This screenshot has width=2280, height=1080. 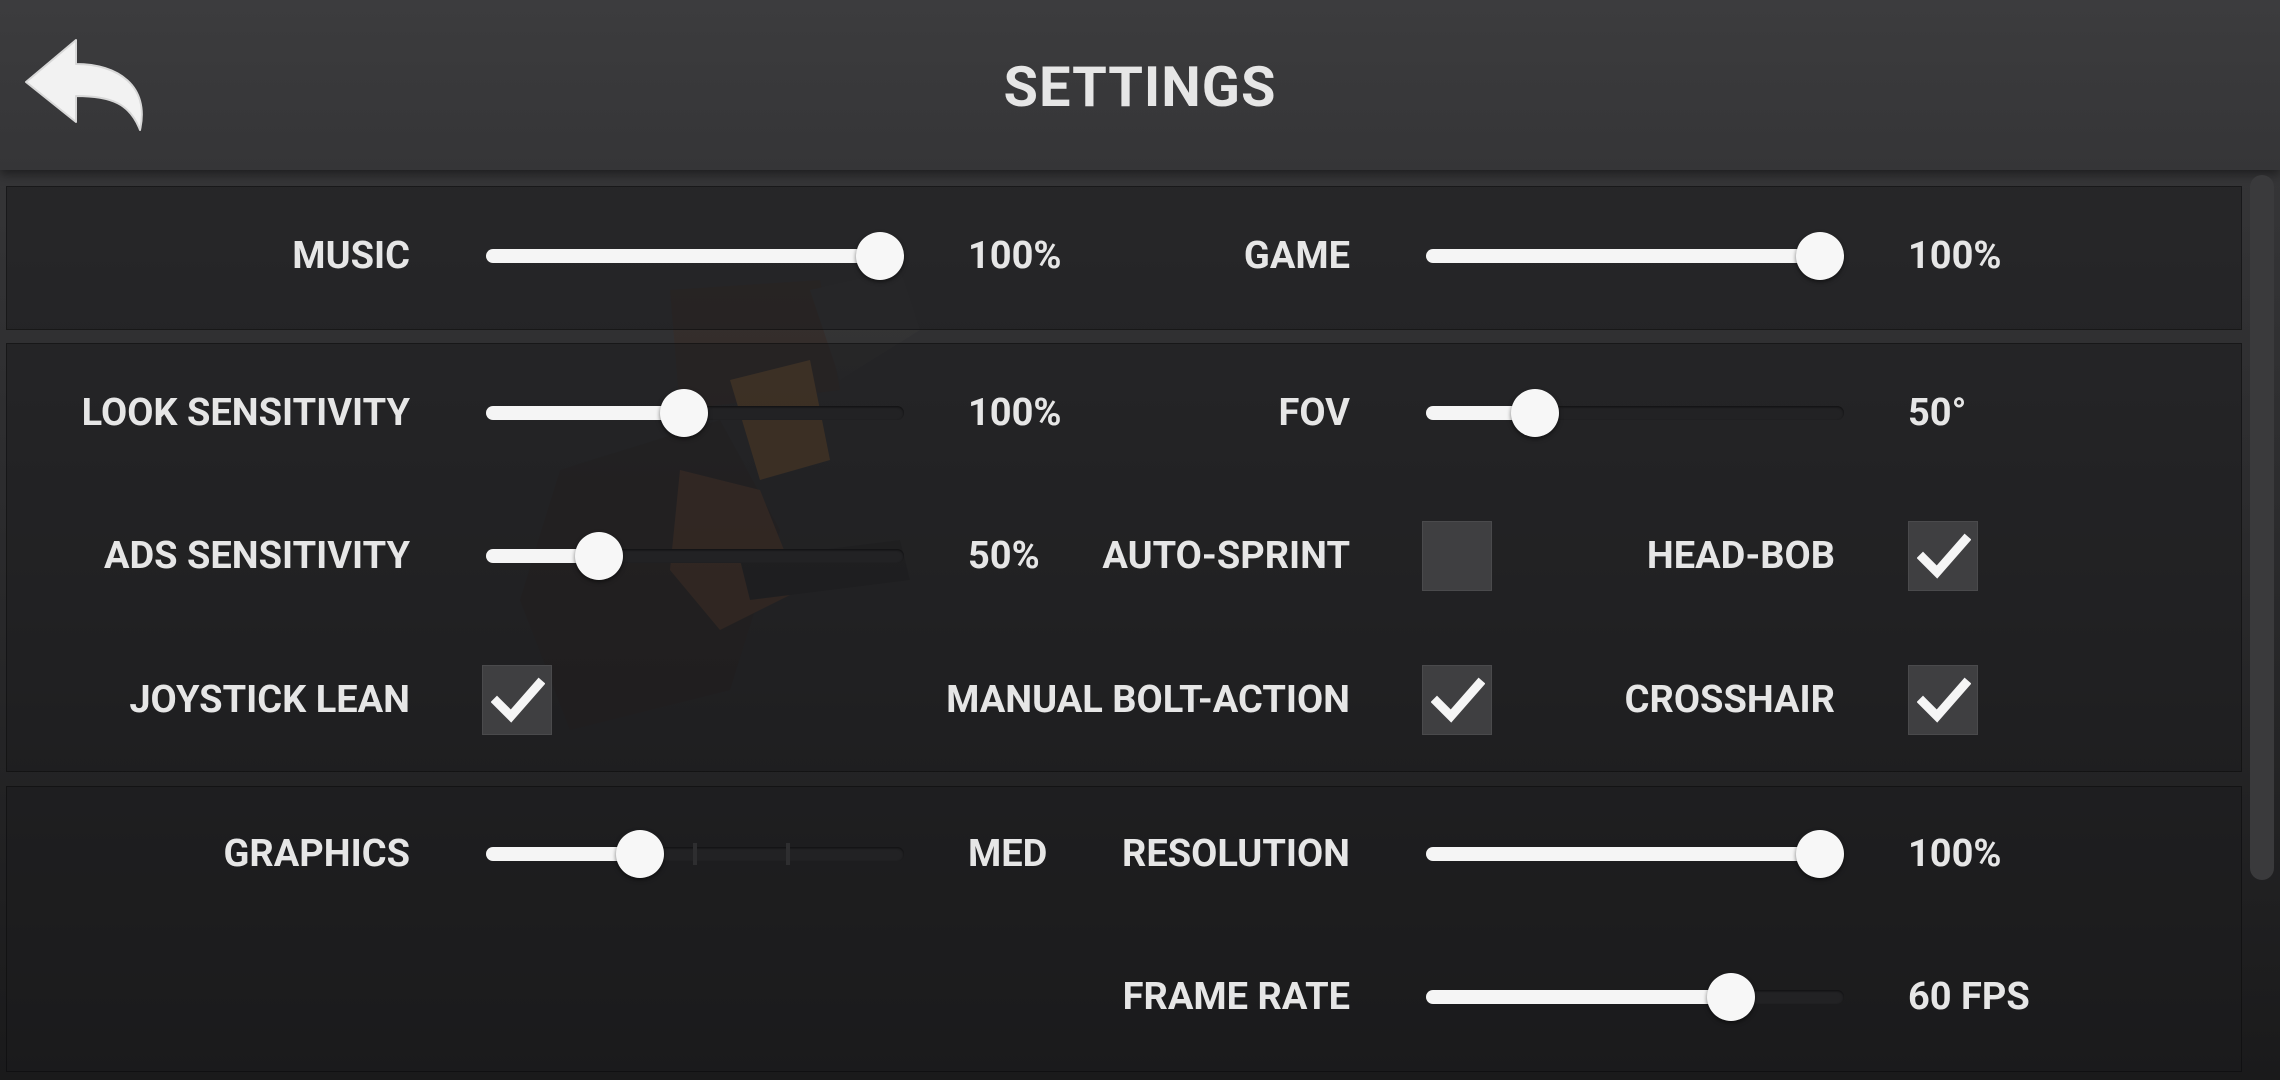 I want to click on frame-rate-value: 60 FPS, so click(x=1969, y=997).